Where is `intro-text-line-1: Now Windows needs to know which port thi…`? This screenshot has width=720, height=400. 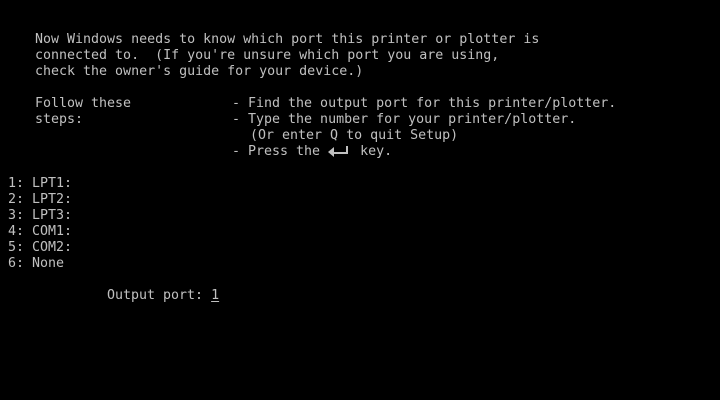 intro-text-line-1: Now Windows needs to know which port thi… is located at coordinates (287, 39).